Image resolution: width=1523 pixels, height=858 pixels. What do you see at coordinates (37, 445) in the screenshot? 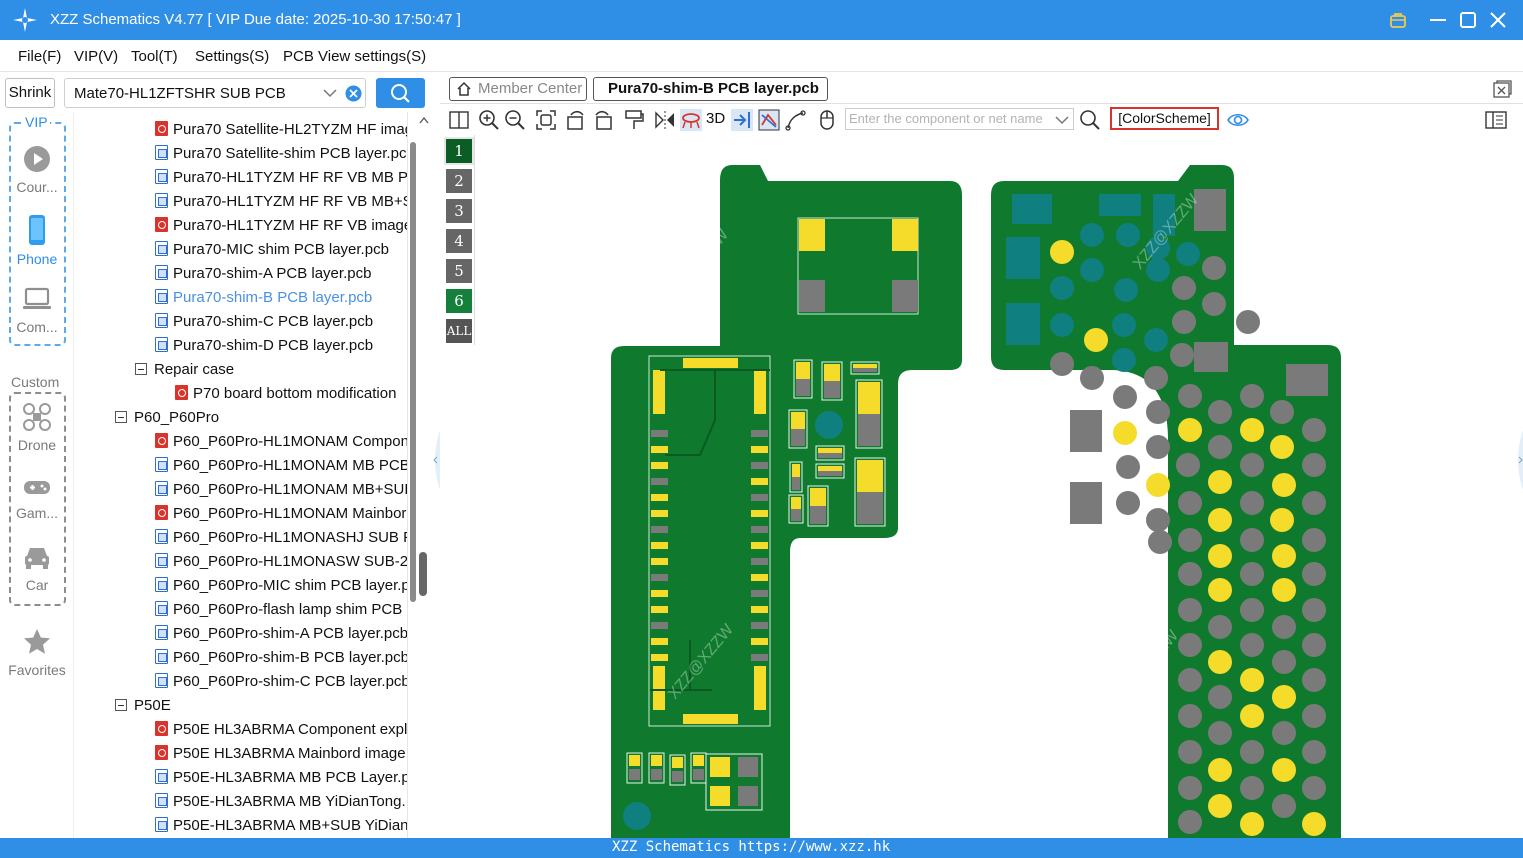
I see `category-label: Drone` at bounding box center [37, 445].